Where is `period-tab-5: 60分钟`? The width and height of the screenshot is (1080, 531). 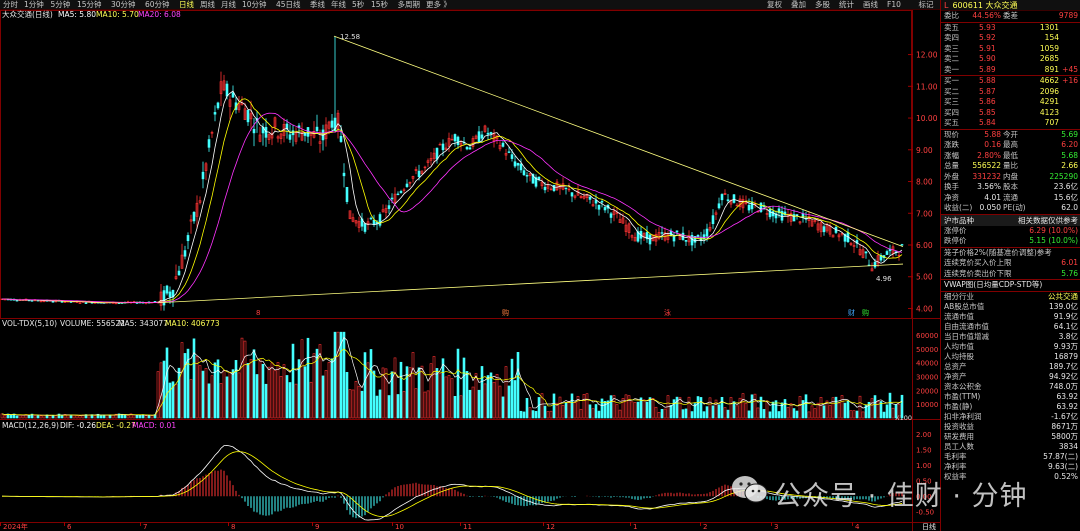 period-tab-5: 60分钟 is located at coordinates (157, 5).